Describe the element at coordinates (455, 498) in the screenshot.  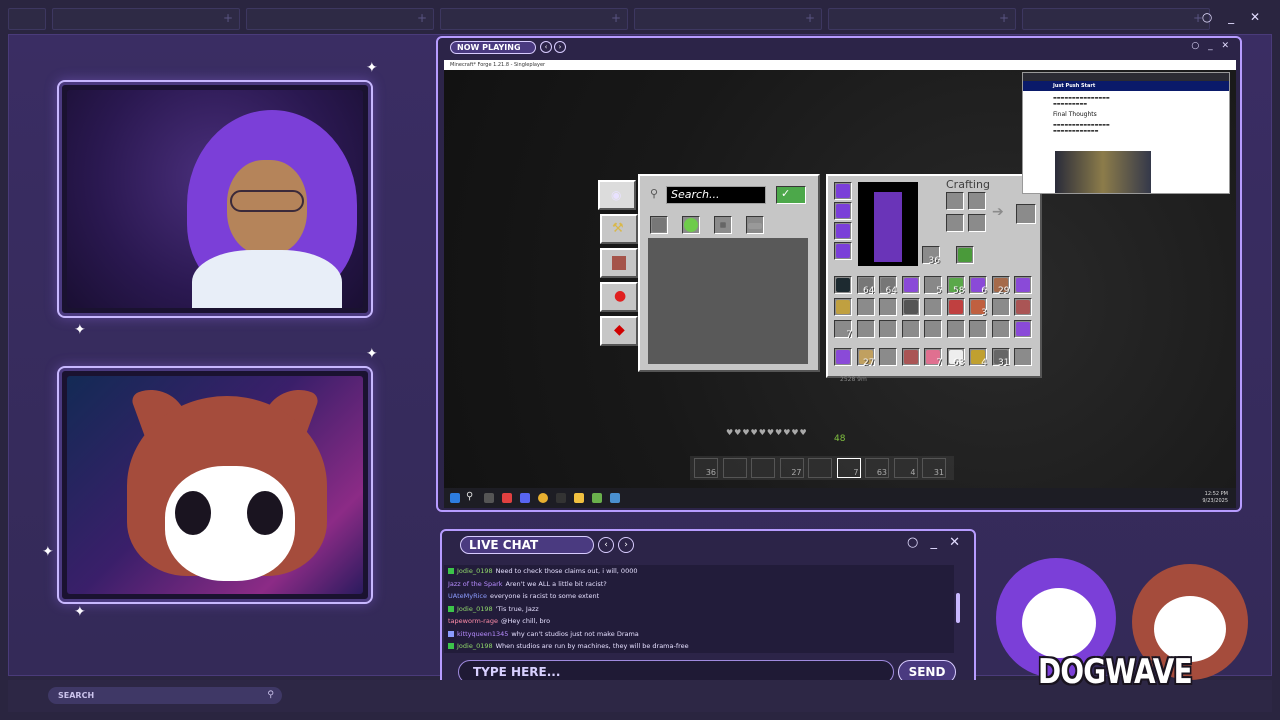
I see `start-icon` at that location.